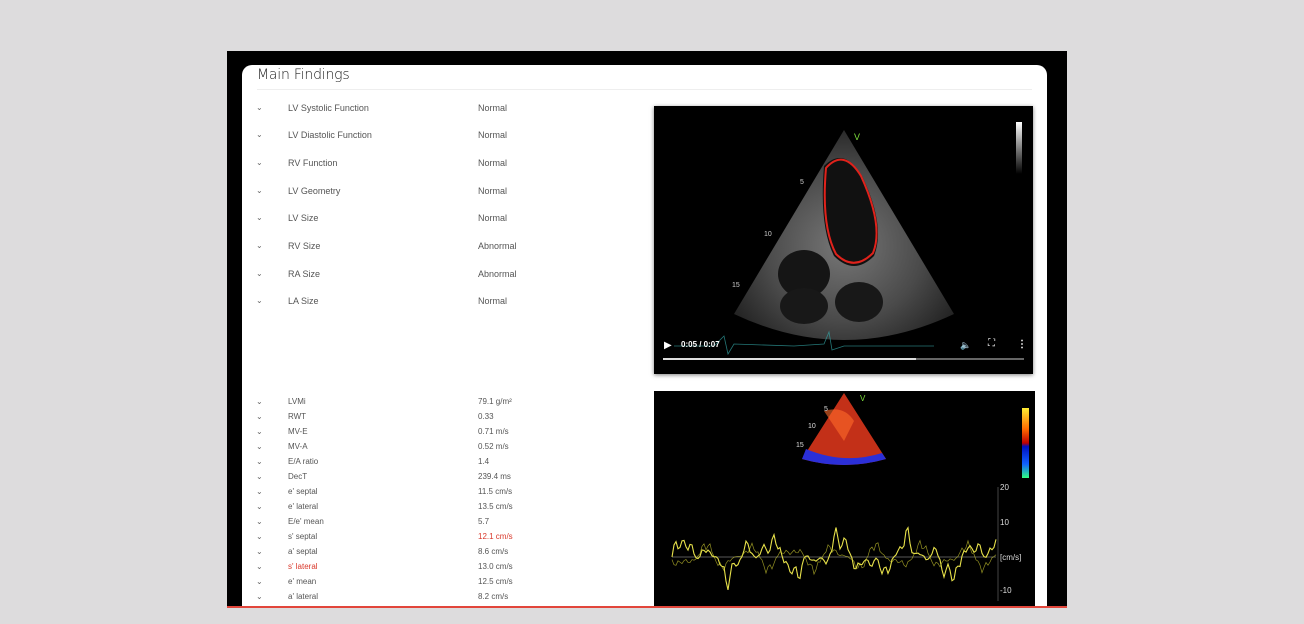 The height and width of the screenshot is (624, 1304). Describe the element at coordinates (442, 449) in the screenshot. I see `measurement-row: ⌄ MV-A 0.52 m/s` at that location.